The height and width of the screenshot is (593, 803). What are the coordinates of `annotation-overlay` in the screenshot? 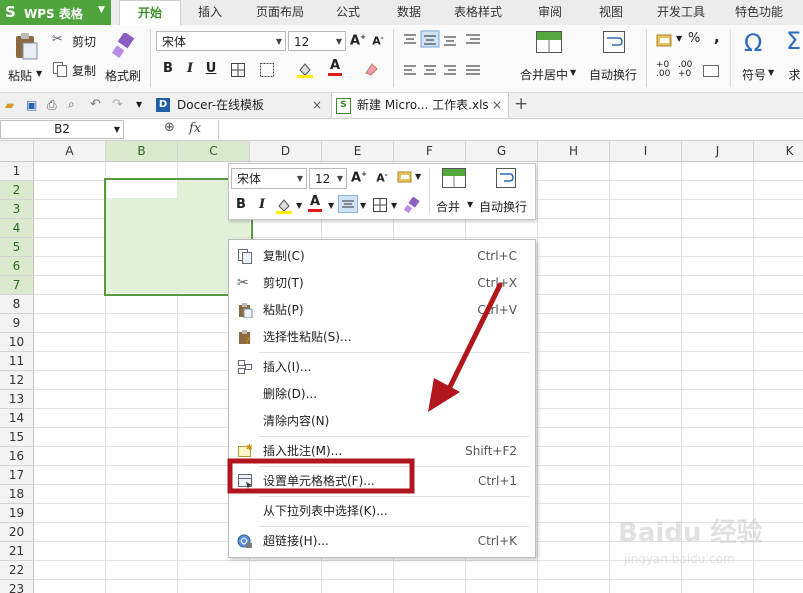 It's located at (365, 388).